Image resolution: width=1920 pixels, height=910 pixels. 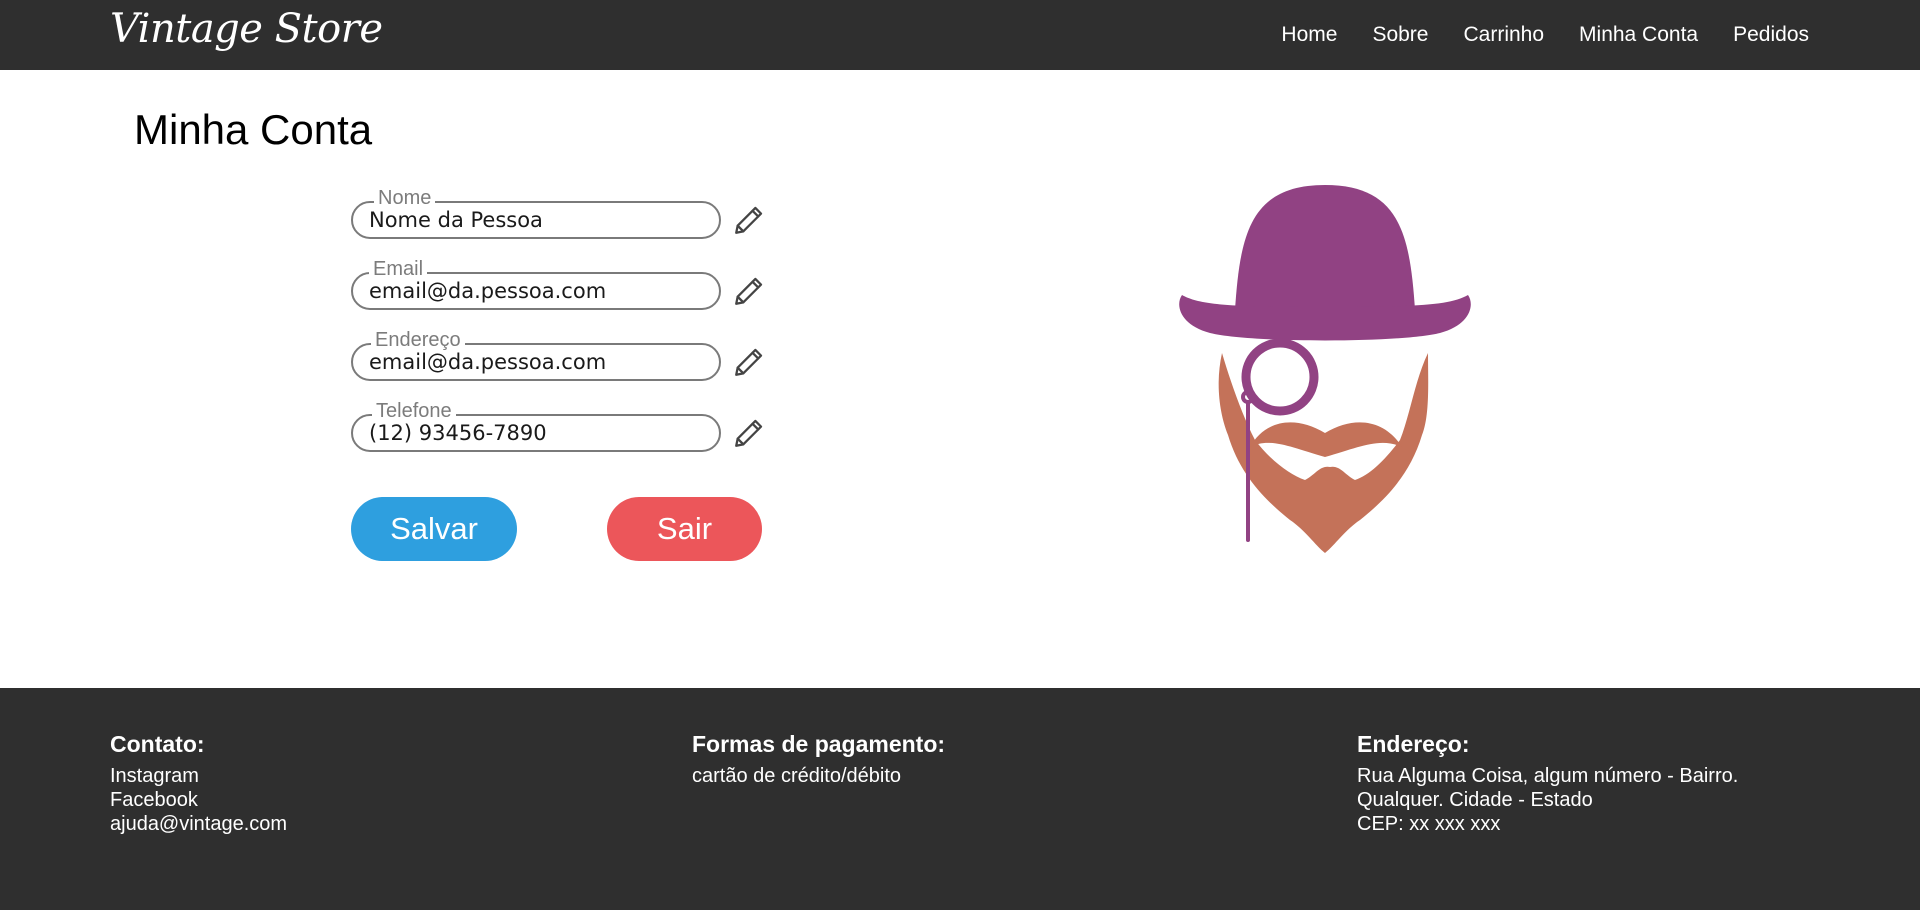 What do you see at coordinates (198, 824) in the screenshot?
I see `footer-link-email: ajuda@vintage.com` at bounding box center [198, 824].